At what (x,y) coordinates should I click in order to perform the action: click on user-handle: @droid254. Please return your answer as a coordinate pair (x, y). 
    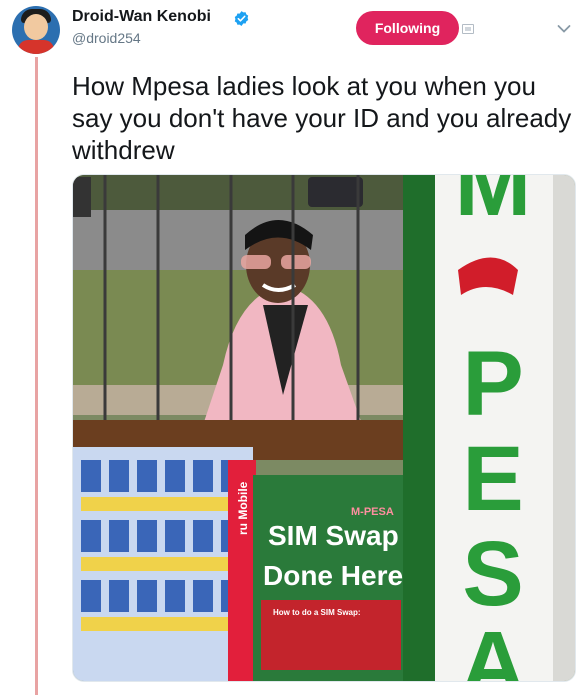
    Looking at the image, I should click on (106, 38).